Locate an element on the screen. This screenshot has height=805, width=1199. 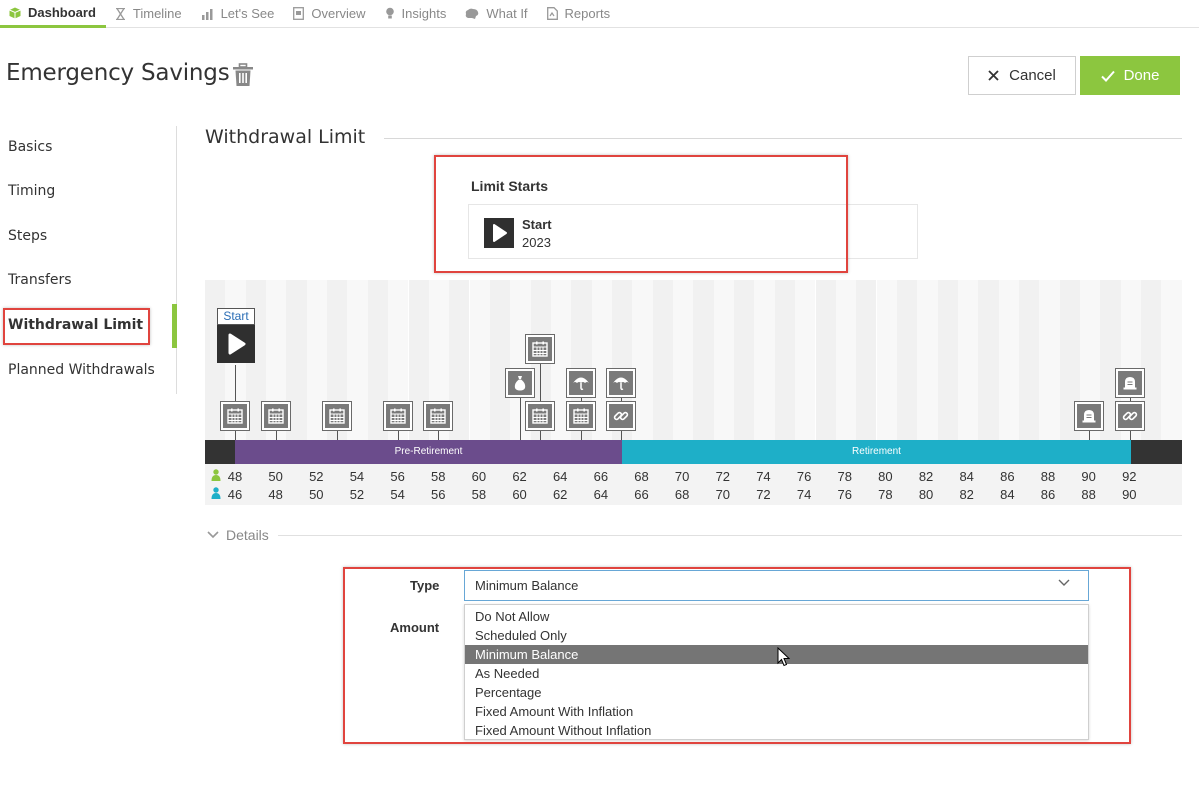
chevron-down-icon is located at coordinates (1064, 582).